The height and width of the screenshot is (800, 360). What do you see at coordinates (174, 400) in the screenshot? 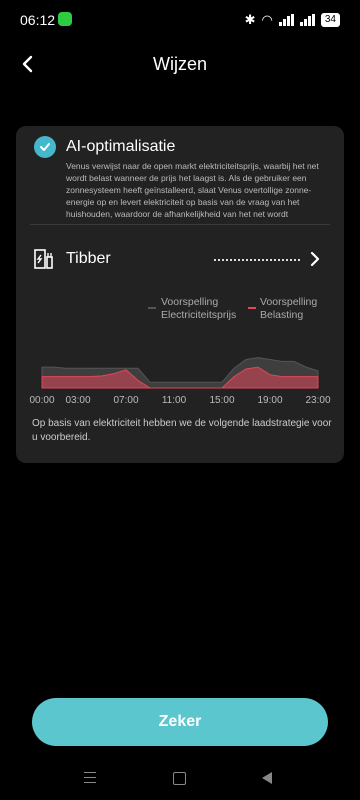
I see `x-tick-label: 11:00` at bounding box center [174, 400].